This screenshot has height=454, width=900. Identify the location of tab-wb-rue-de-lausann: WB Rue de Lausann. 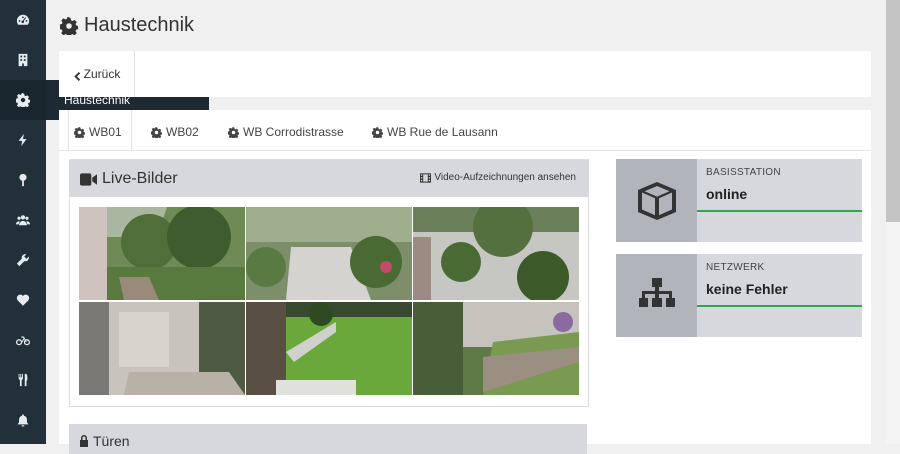
(435, 132).